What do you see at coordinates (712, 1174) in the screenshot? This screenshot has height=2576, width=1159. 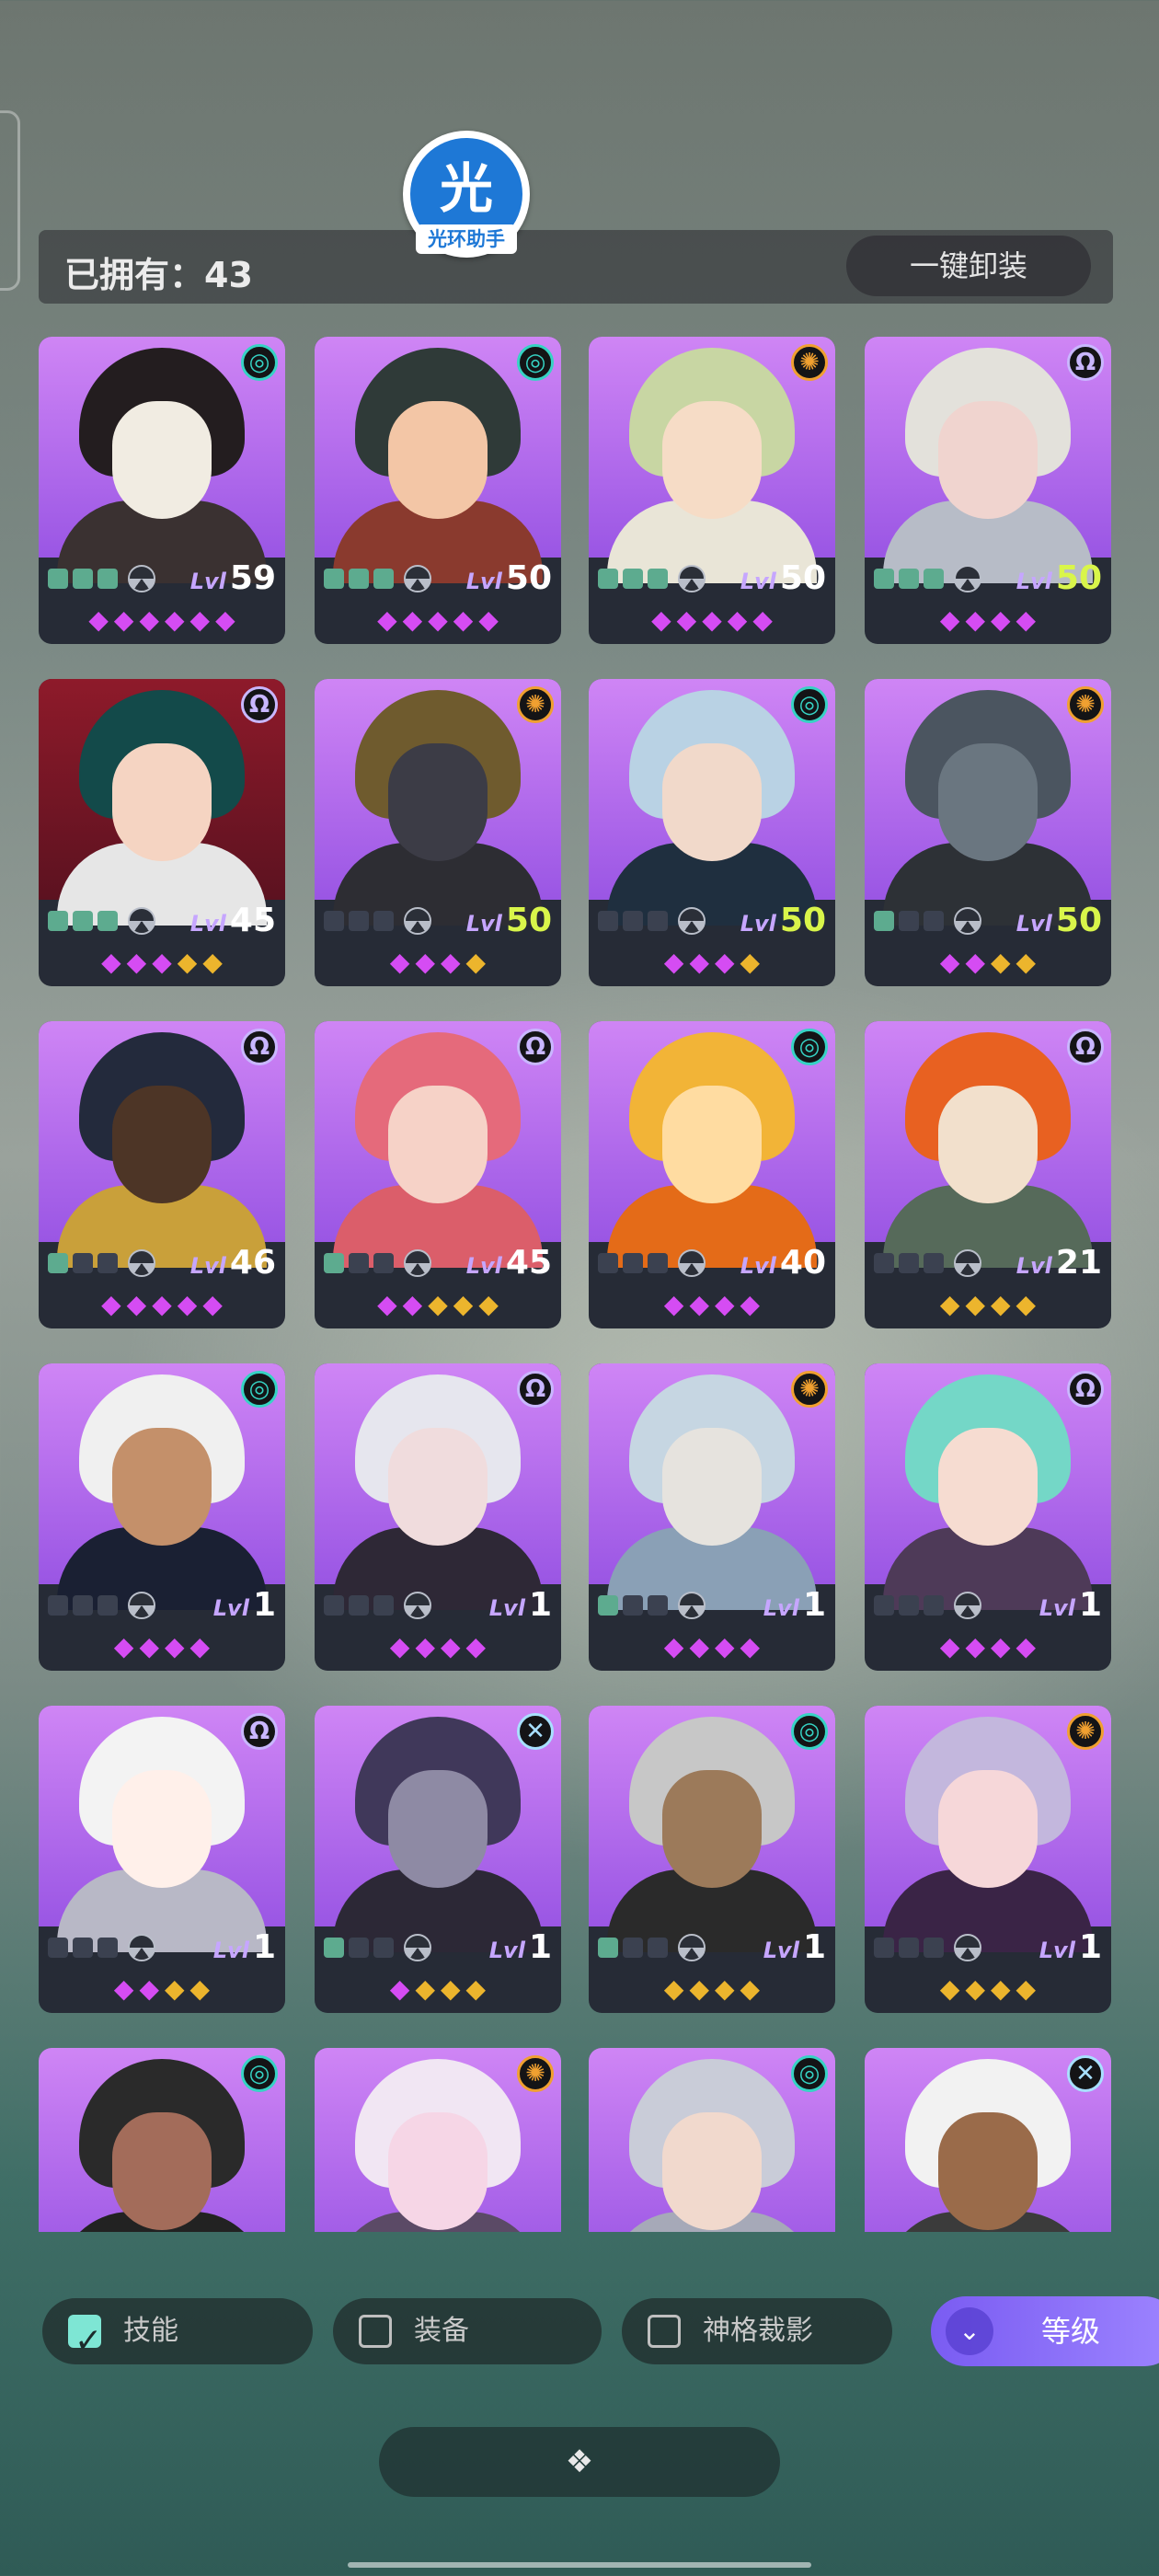 I see `hero-card: ◎ Lvl 40 ◆ ◆ ◆ ◆` at bounding box center [712, 1174].